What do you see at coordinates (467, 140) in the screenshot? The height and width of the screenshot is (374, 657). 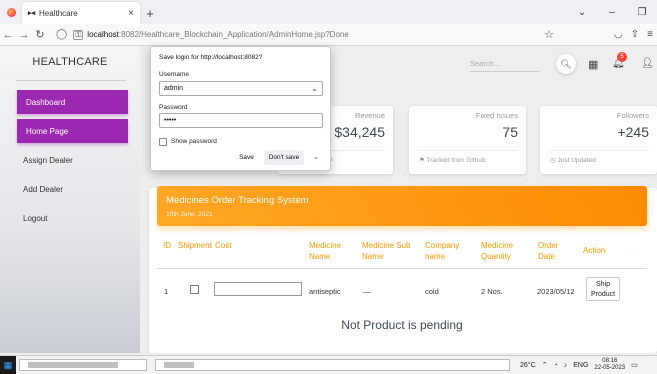 I see `fixed-issues-card: Fixed Issues 75 ⚑ Tracked from Github` at bounding box center [467, 140].